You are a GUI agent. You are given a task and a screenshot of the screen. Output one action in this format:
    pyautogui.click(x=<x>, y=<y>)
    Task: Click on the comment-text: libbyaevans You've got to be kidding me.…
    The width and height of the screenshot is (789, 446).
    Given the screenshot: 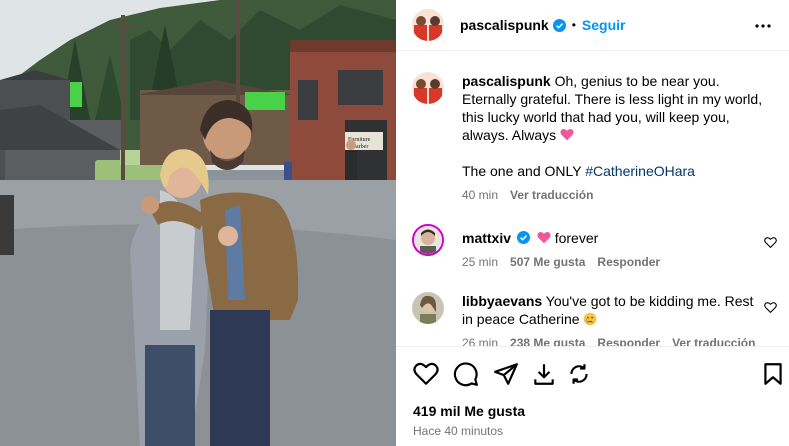 What is the action you would take?
    pyautogui.click(x=619, y=310)
    